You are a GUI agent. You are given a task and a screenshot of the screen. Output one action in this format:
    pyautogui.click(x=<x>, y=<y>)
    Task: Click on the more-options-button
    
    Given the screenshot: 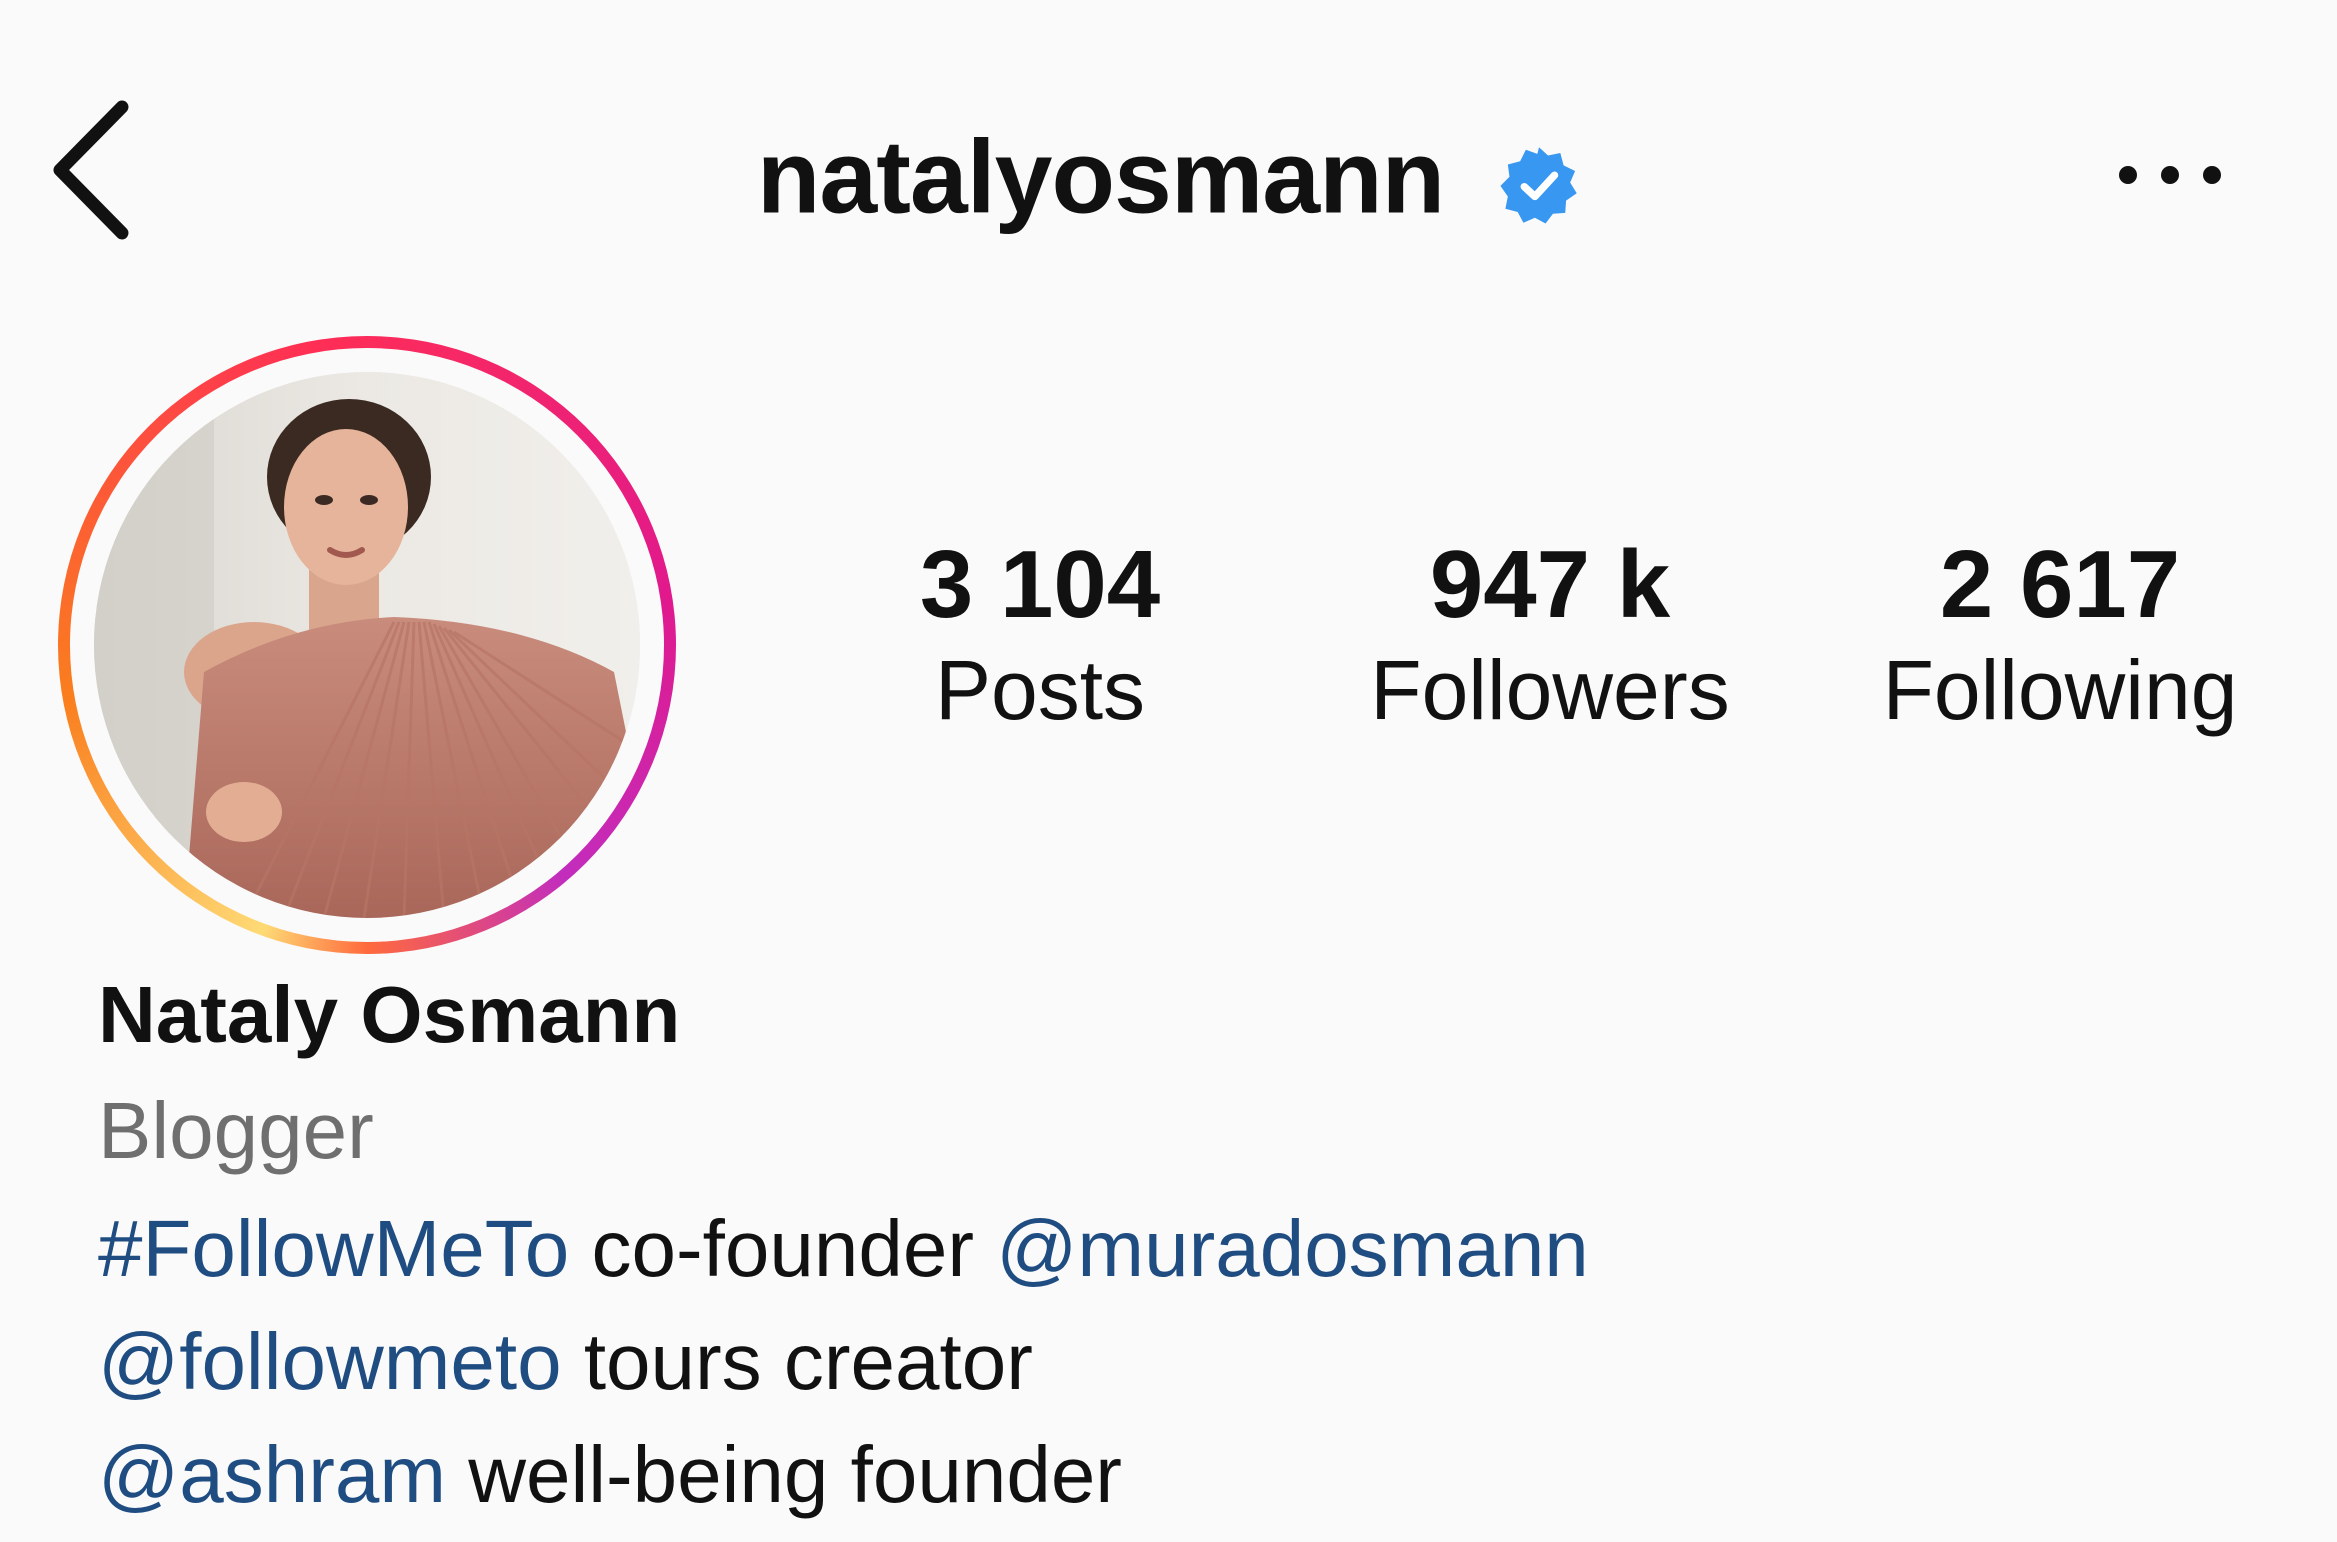 What is the action you would take?
    pyautogui.click(x=2170, y=175)
    